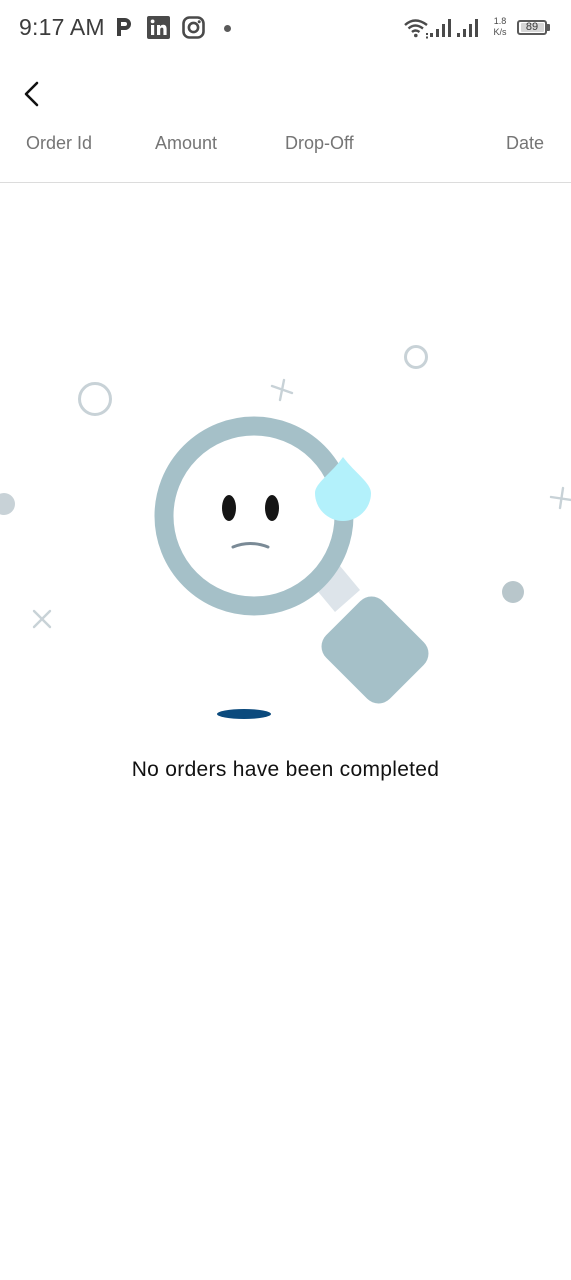  Describe the element at coordinates (254, 516) in the screenshot. I see `magnifier-lens` at that location.